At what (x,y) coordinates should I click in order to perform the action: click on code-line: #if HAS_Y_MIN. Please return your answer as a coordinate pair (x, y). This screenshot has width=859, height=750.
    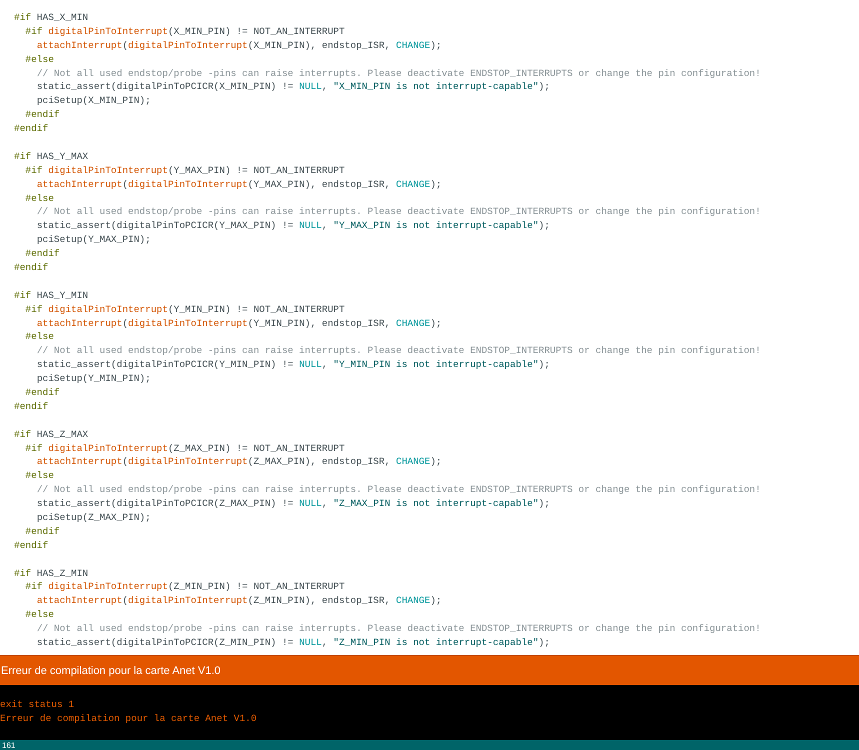
    Looking at the image, I should click on (51, 296).